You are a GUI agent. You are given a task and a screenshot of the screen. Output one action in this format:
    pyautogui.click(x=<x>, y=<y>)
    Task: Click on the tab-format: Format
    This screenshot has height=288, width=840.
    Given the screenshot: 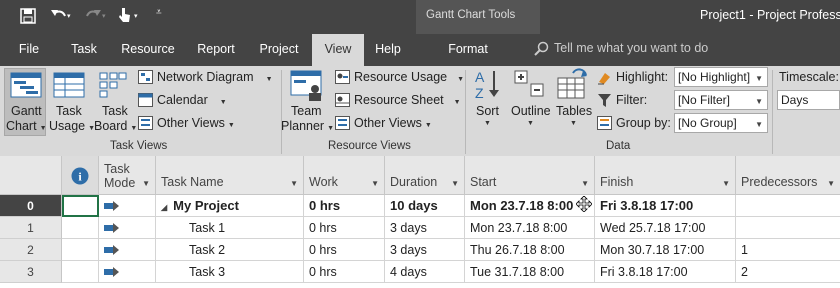 What is the action you would take?
    pyautogui.click(x=468, y=50)
    